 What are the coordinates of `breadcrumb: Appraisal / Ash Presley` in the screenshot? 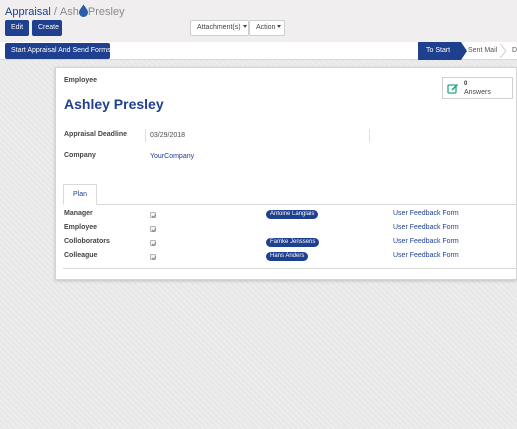 It's located at (65, 11).